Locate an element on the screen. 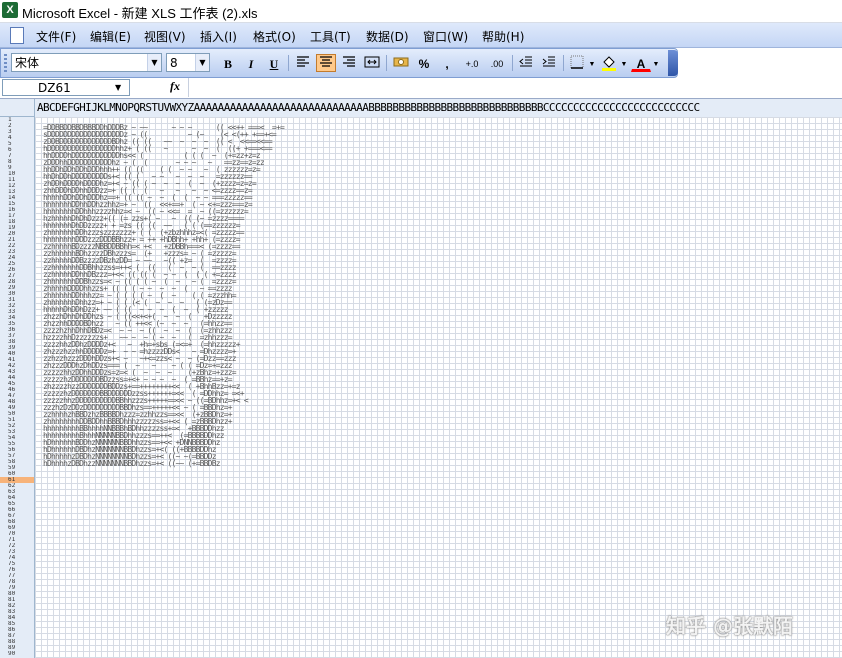 The width and height of the screenshot is (842, 658). increase-decimal-button: +.0 is located at coordinates (472, 63).